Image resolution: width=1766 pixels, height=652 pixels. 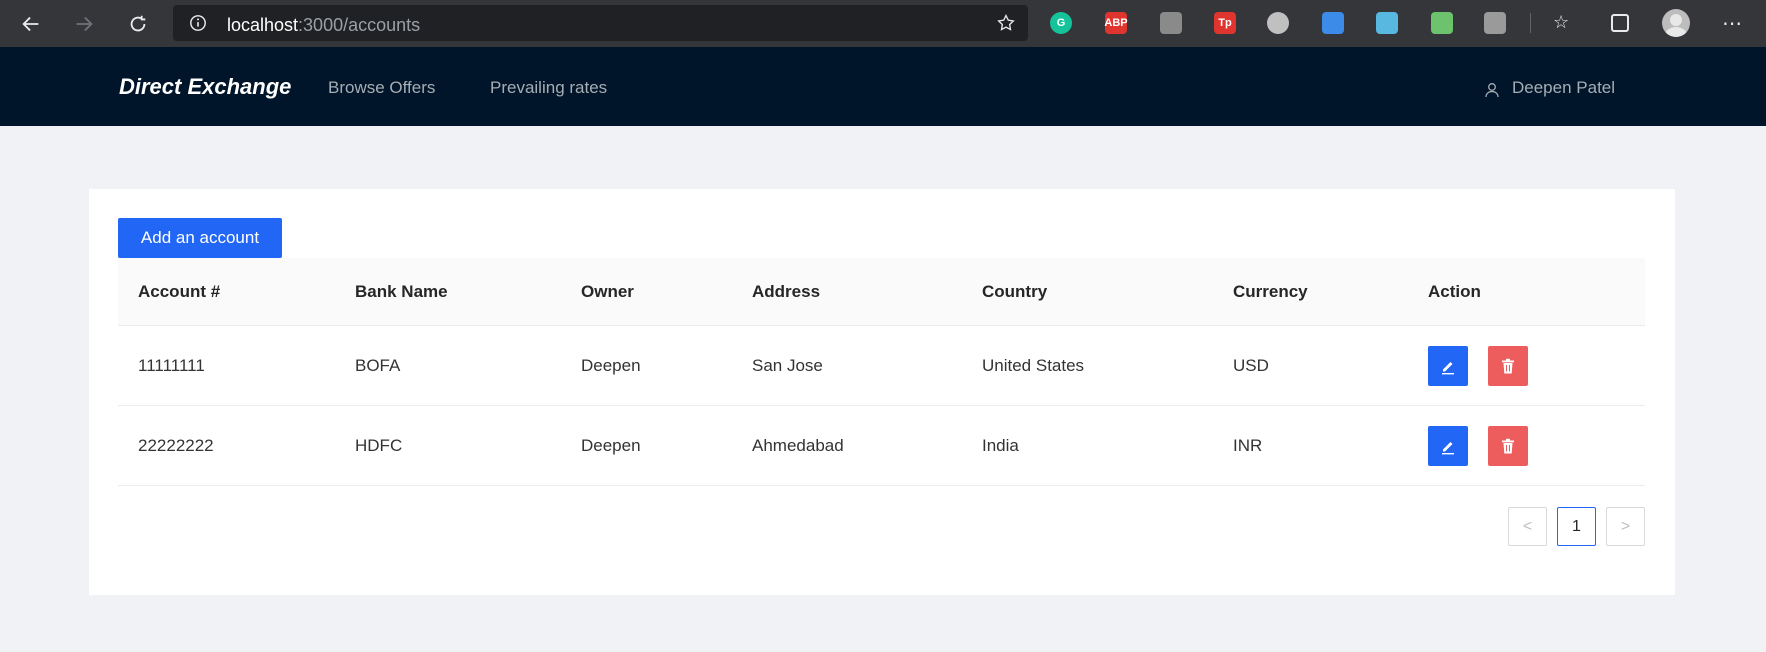 I want to click on cell-currency: USD, so click(x=1251, y=365).